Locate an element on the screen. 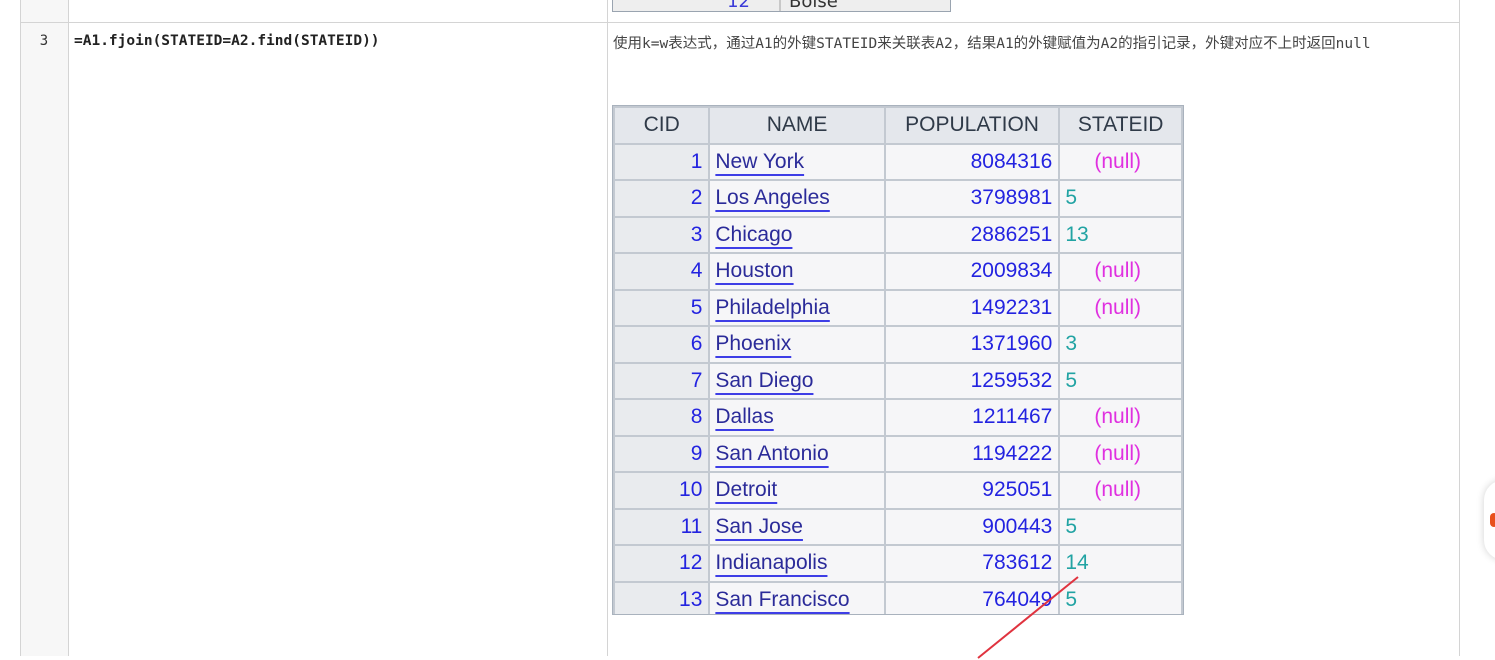  header-row: CID NAME POPULATION STATEID is located at coordinates (898, 125).